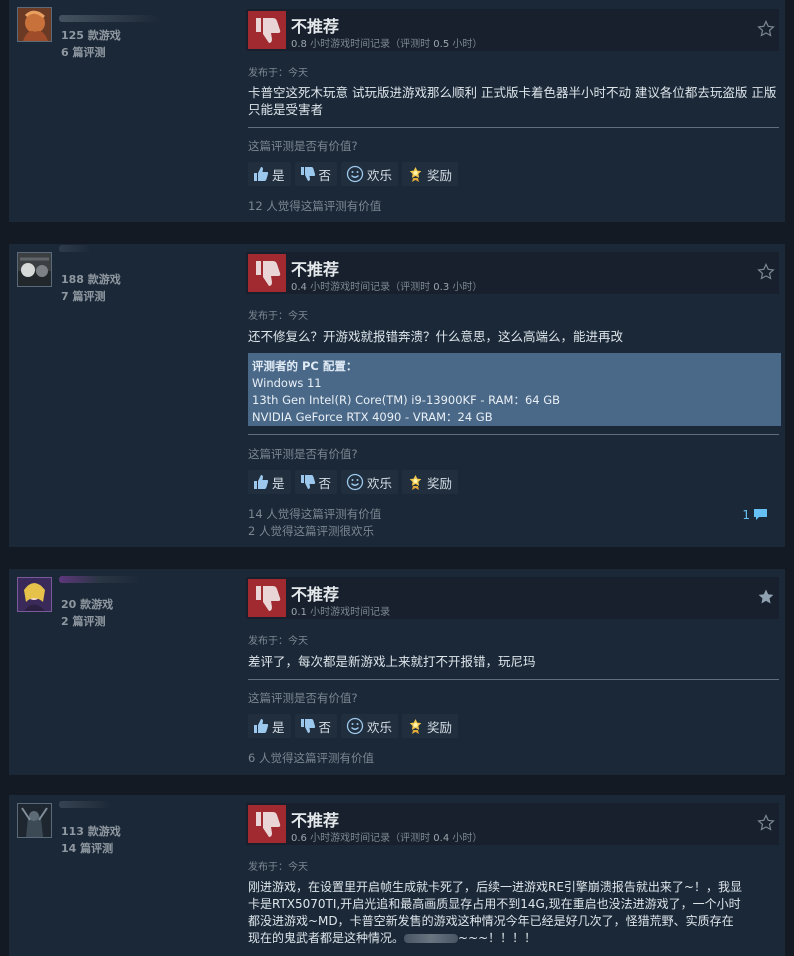 The image size is (794, 956). What do you see at coordinates (387, 287) in the screenshot?
I see `playtime: 0.4 小时游戏时间记录（评测时 0.3 小时）` at bounding box center [387, 287].